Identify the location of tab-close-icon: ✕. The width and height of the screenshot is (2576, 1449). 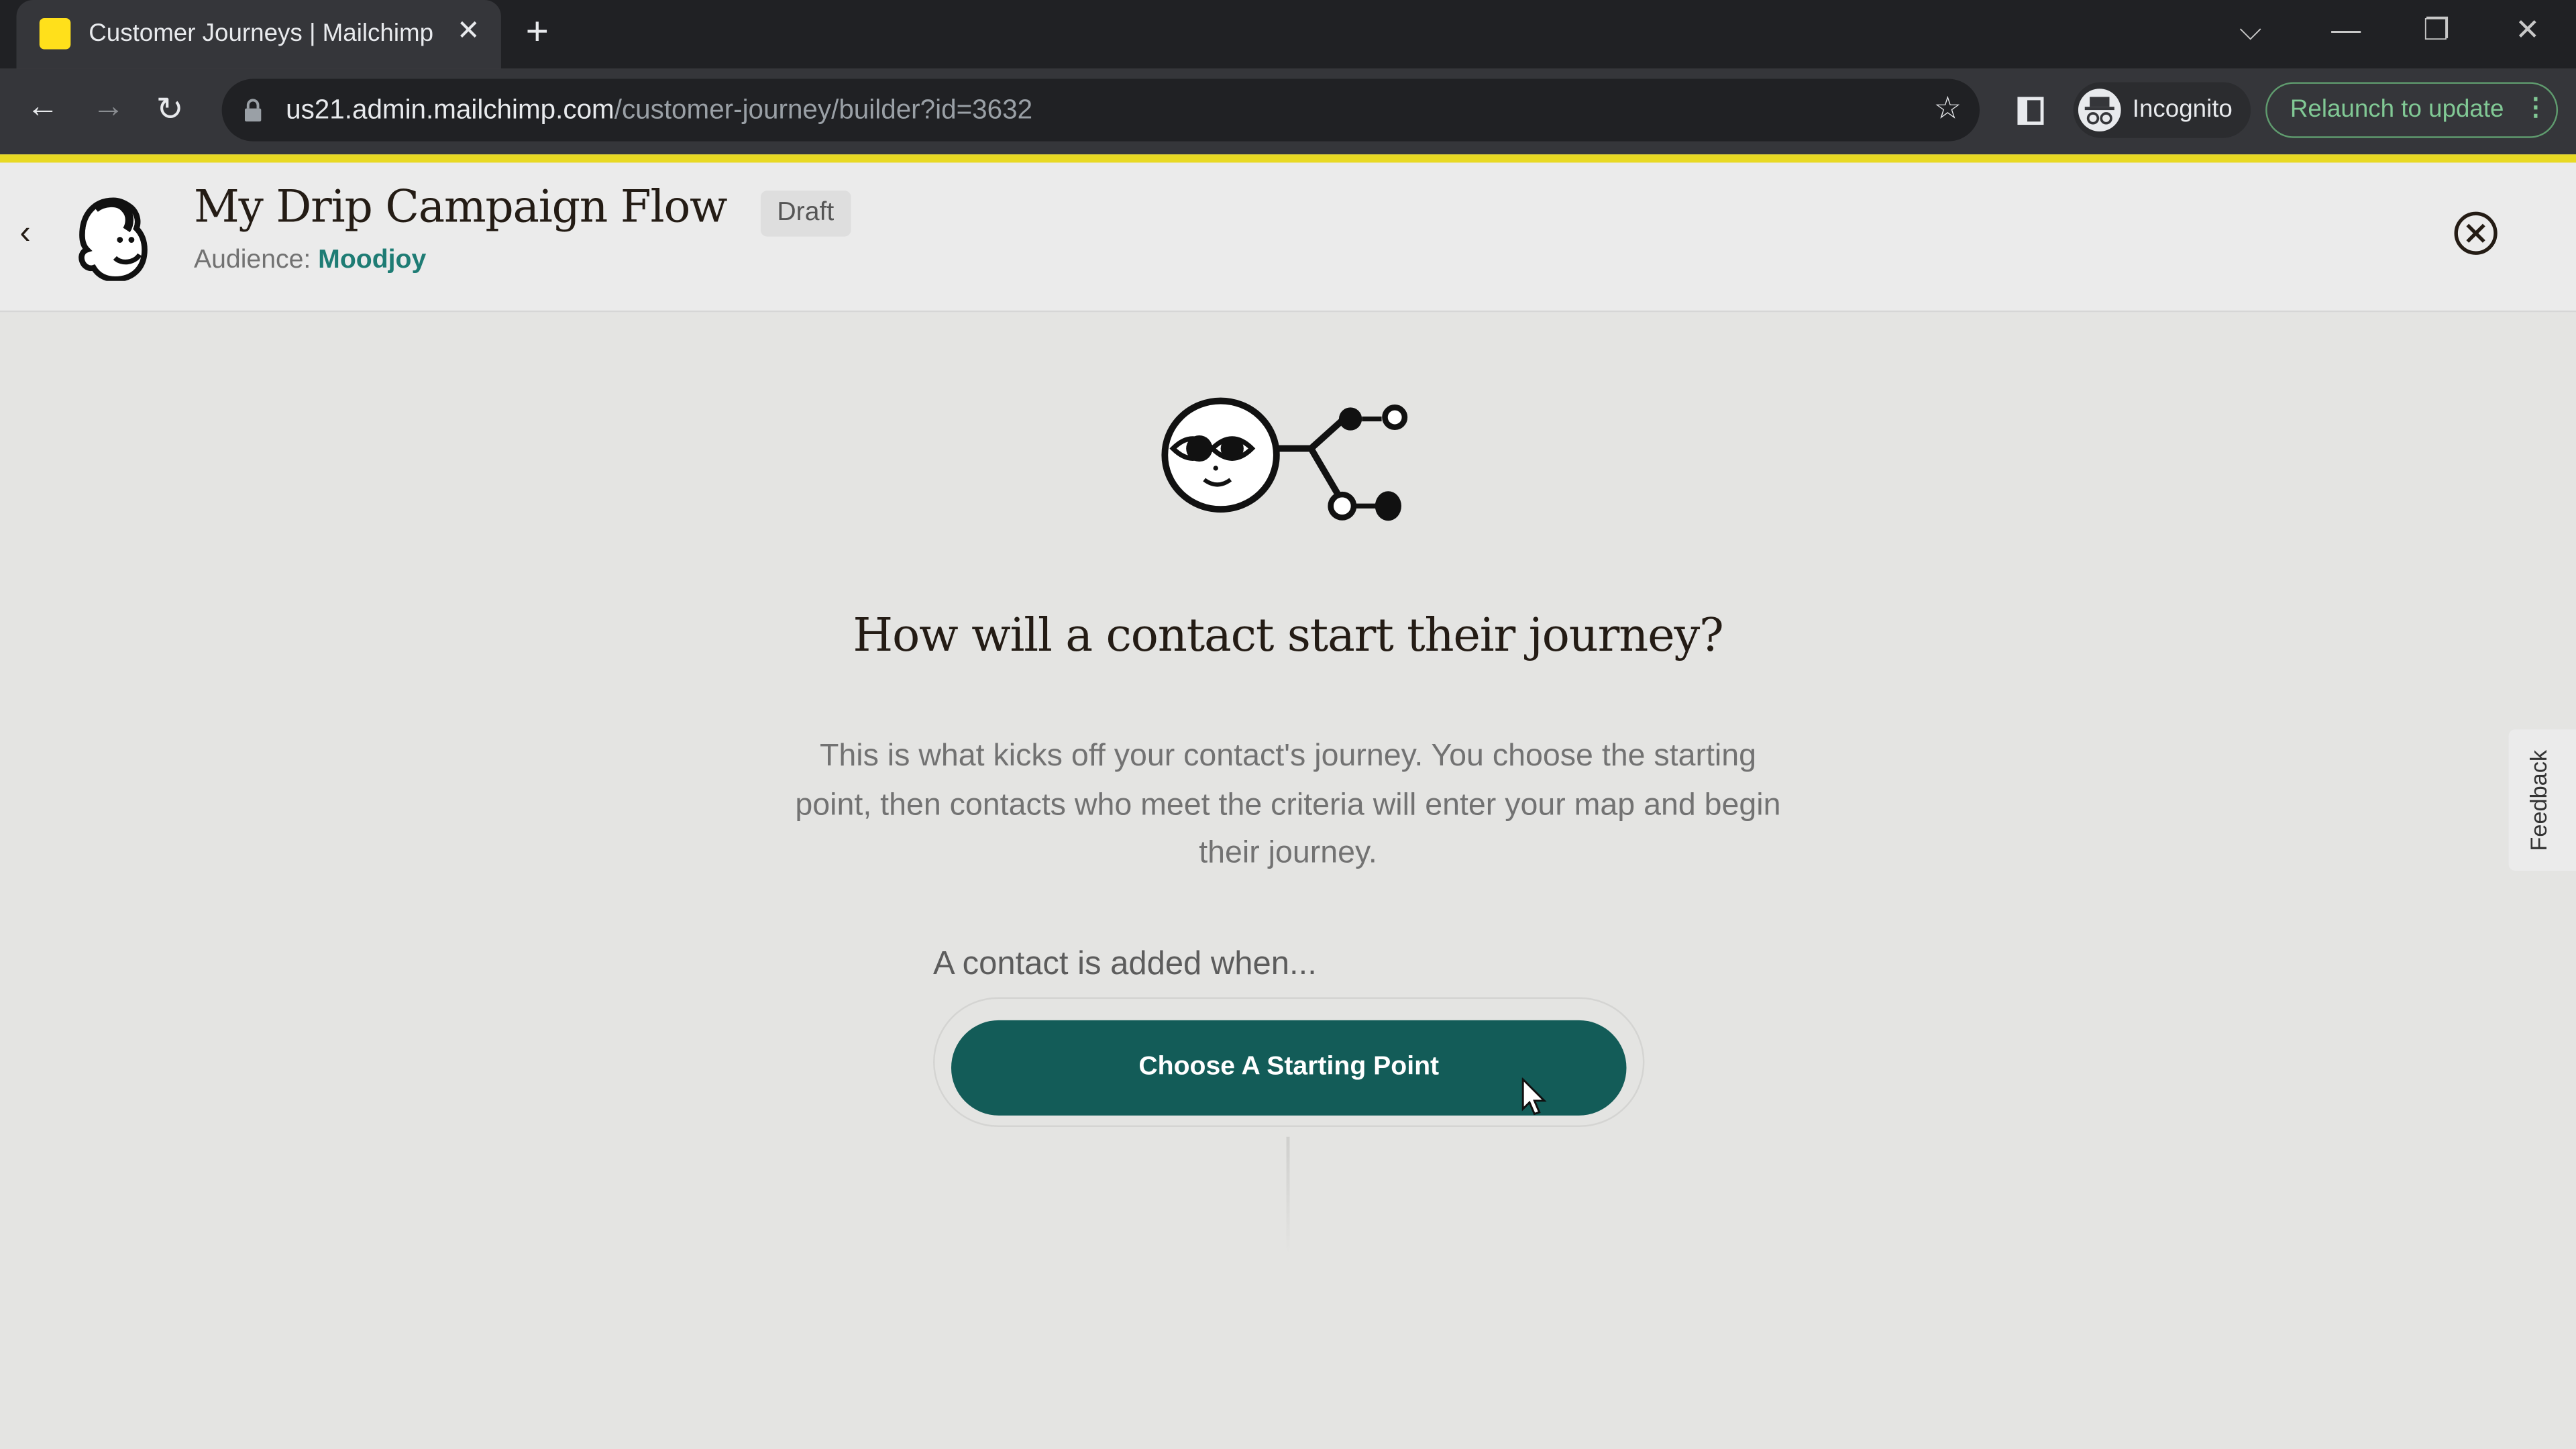
(468, 31).